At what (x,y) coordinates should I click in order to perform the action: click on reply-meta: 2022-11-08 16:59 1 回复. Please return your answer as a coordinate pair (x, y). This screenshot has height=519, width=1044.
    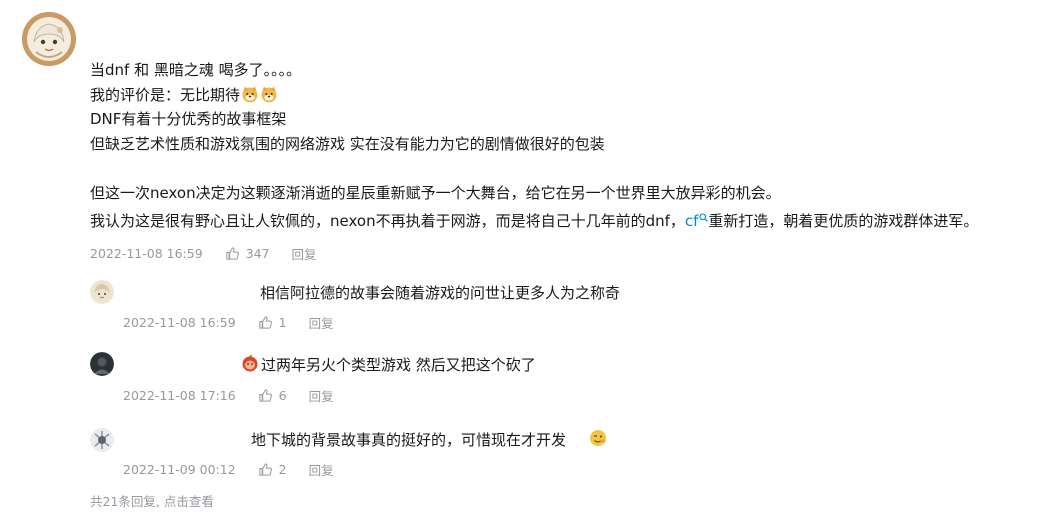
    Looking at the image, I should click on (228, 322).